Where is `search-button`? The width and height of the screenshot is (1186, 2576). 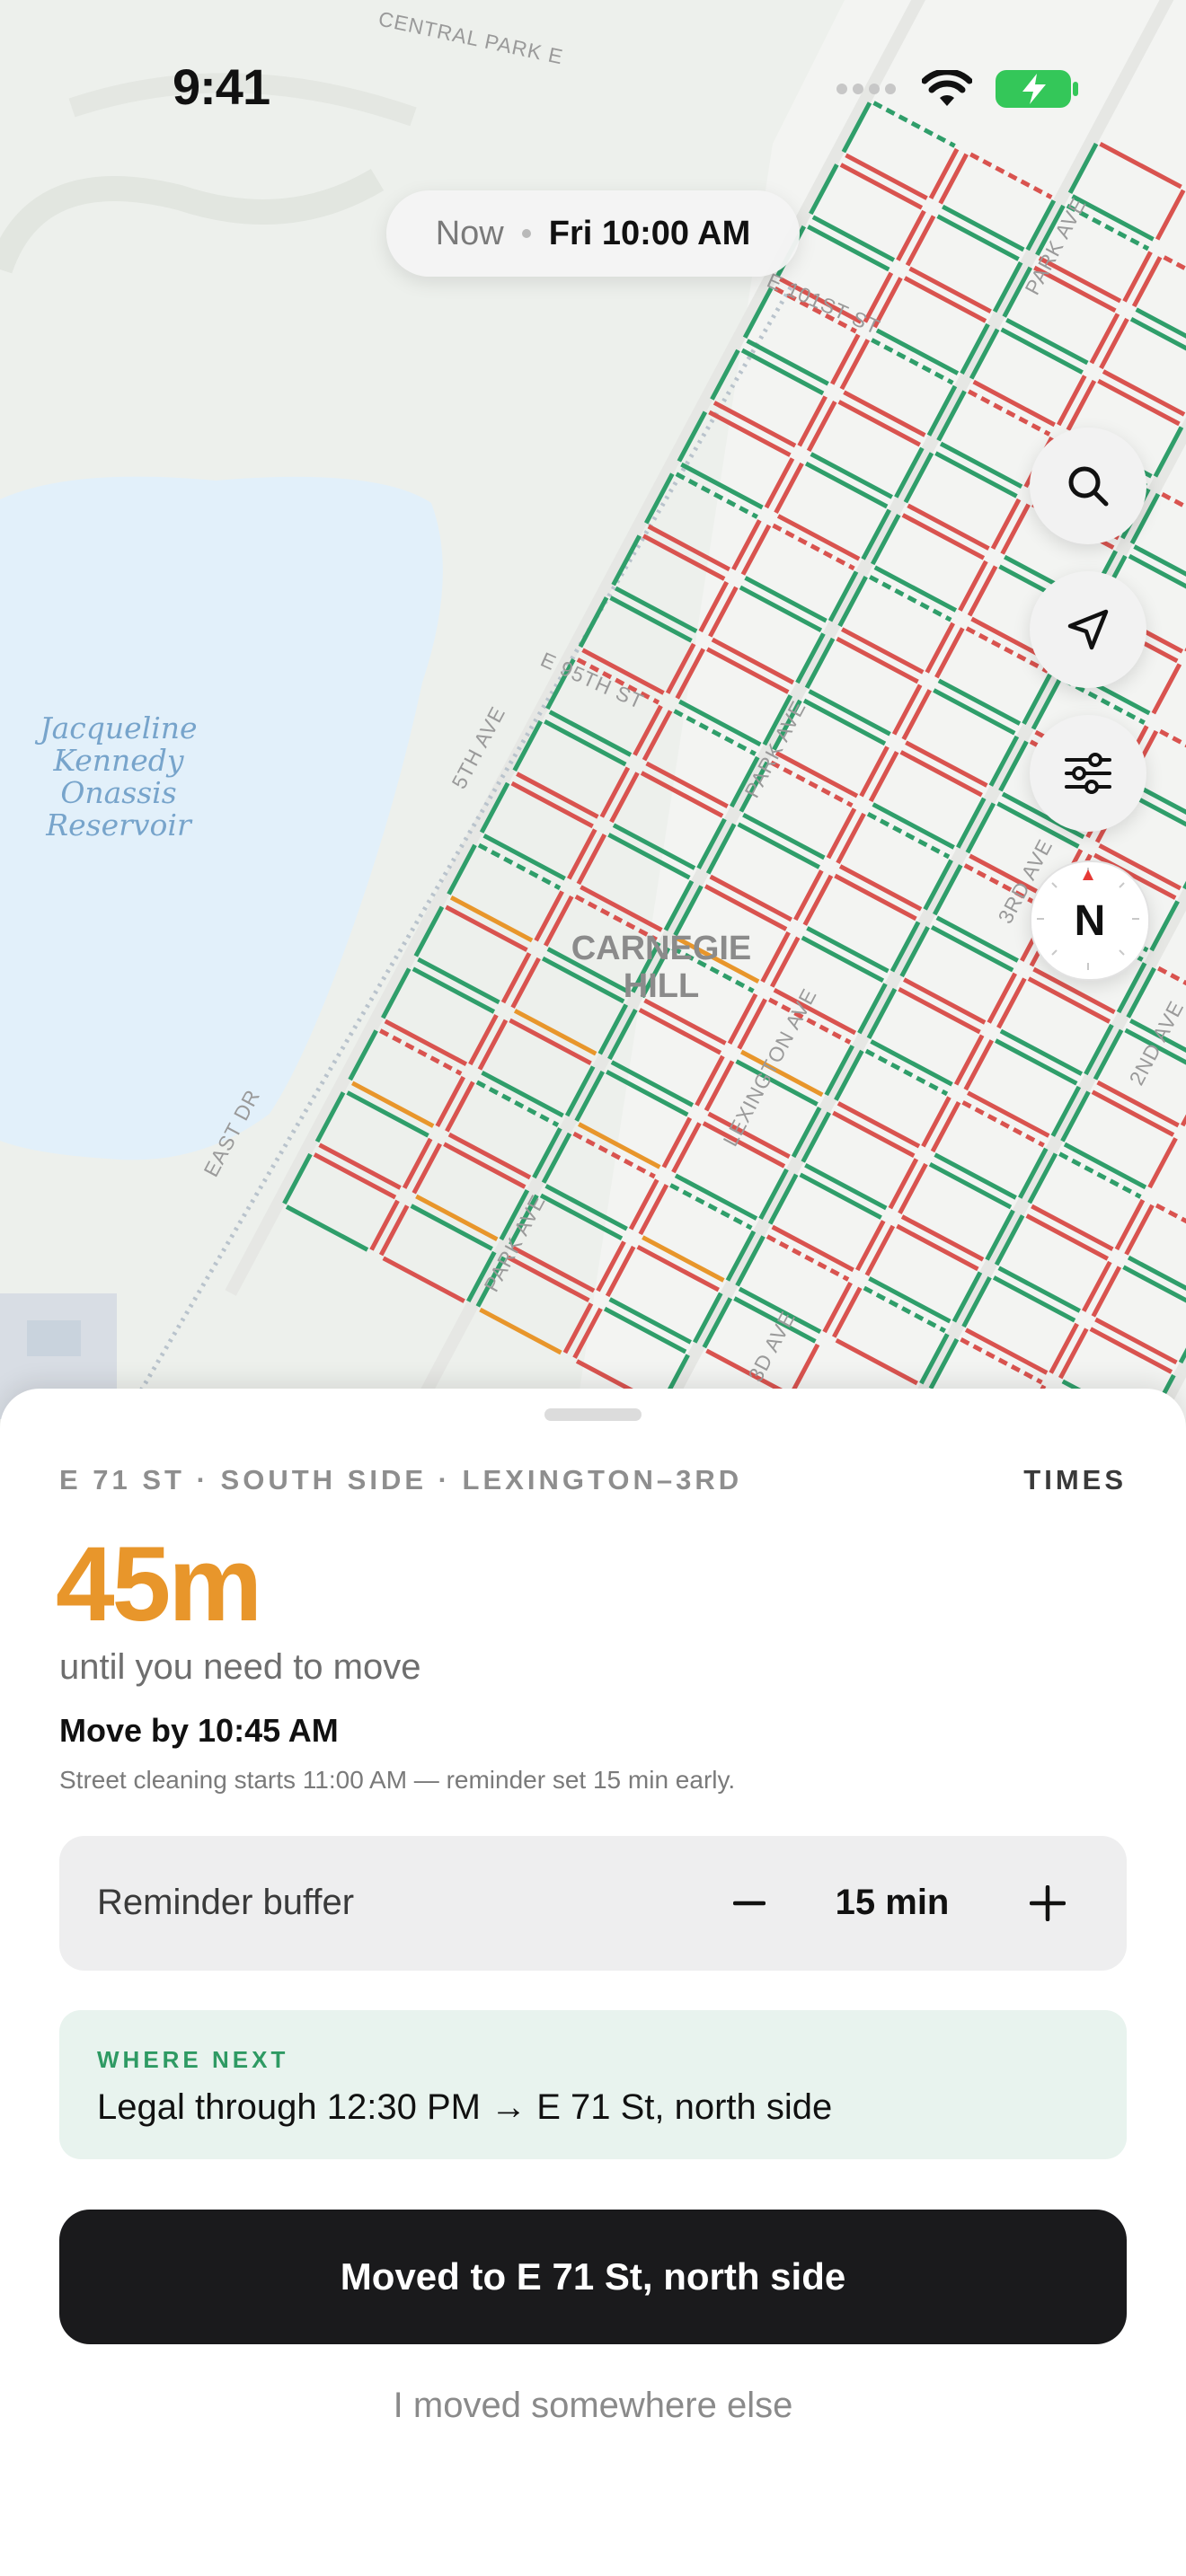
search-button is located at coordinates (1088, 486).